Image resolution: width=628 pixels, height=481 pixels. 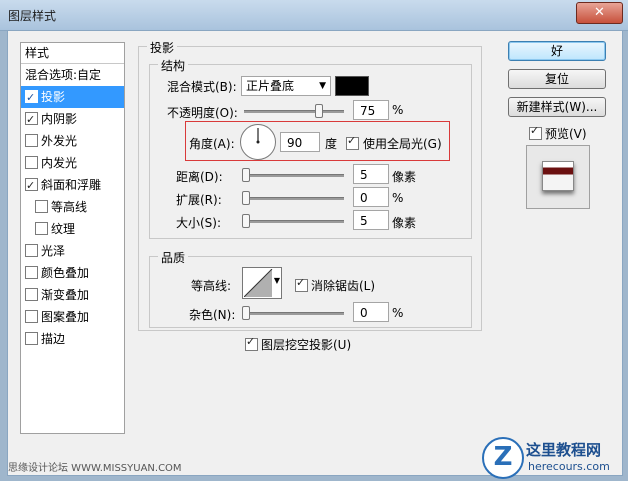 I want to click on style-item: 纹理, so click(x=77, y=229).